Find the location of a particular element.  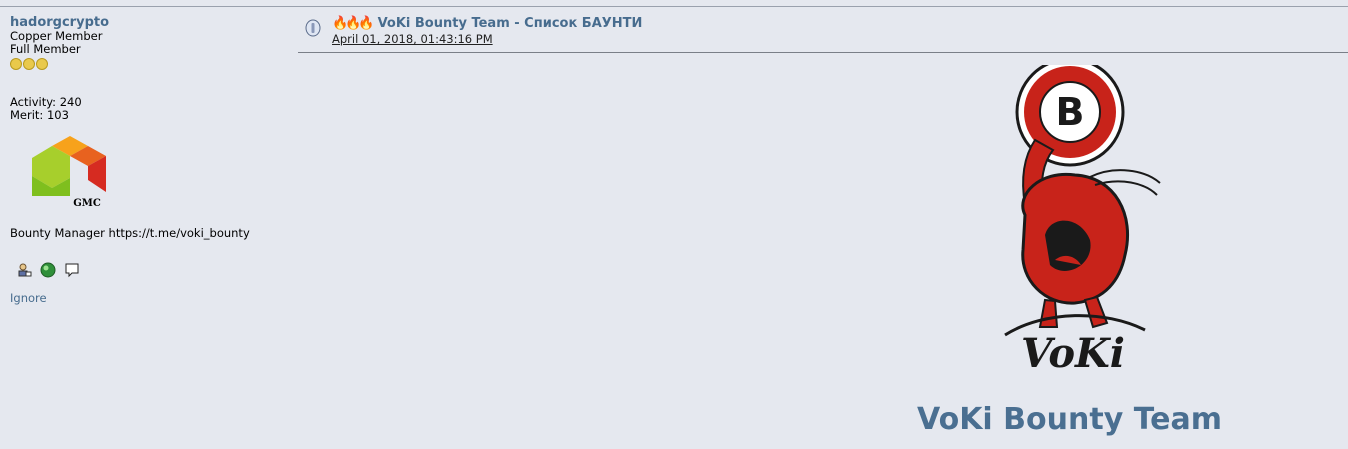

signature-text: Bounty Manager https://t.me/voki_bounty is located at coordinates (130, 233).